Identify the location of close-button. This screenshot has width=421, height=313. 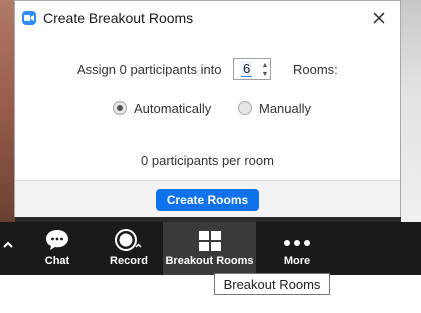
(379, 18).